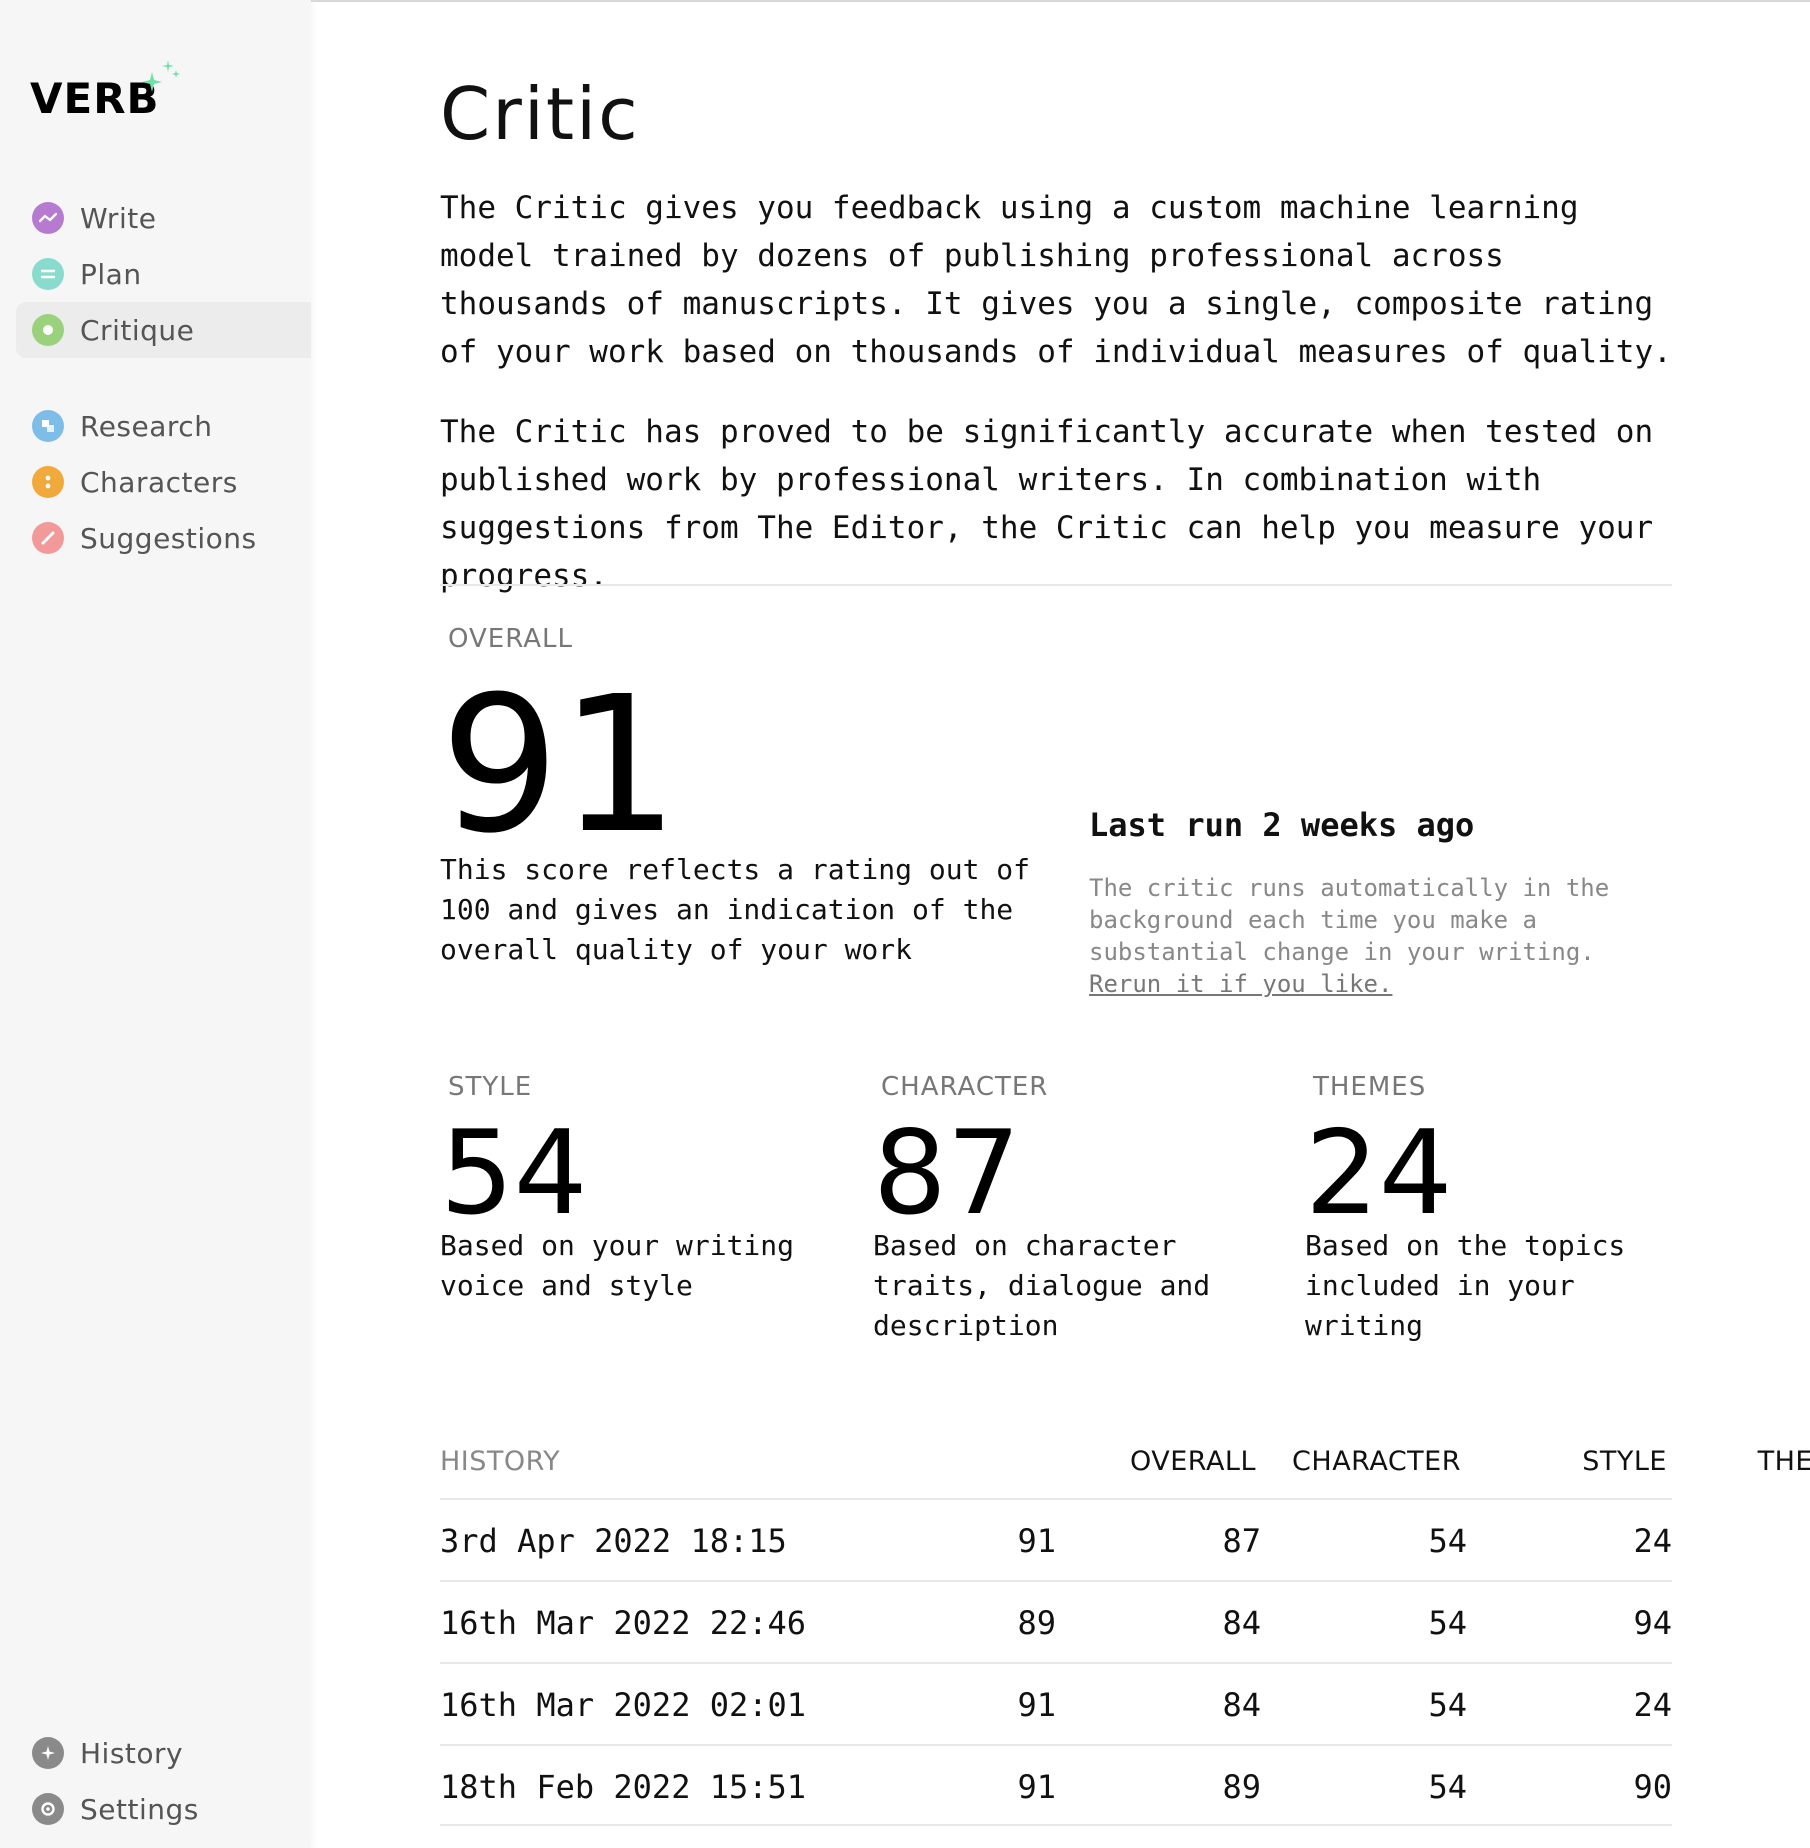 The width and height of the screenshot is (1810, 1848). Describe the element at coordinates (623, 1787) in the screenshot. I see `history-date: 18th Feb 2022 15:51` at that location.